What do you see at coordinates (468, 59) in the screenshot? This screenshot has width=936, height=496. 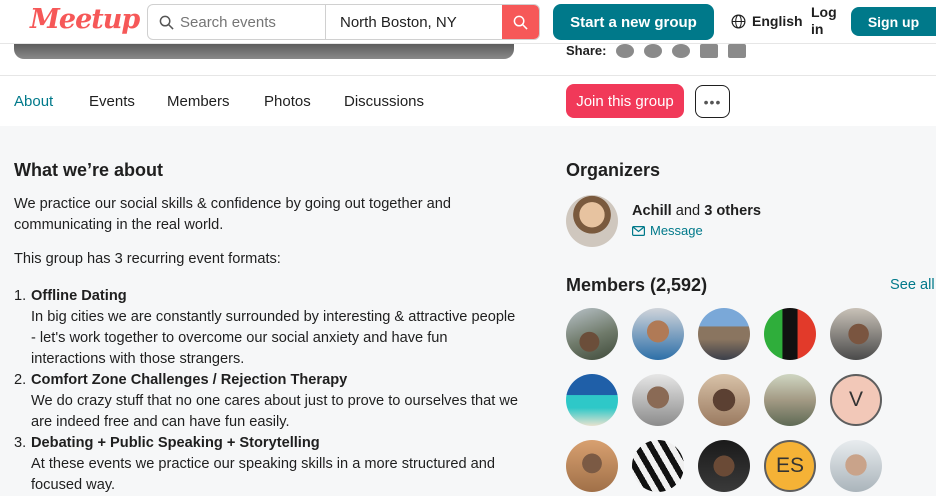 I see `group-header-strip: Share:` at bounding box center [468, 59].